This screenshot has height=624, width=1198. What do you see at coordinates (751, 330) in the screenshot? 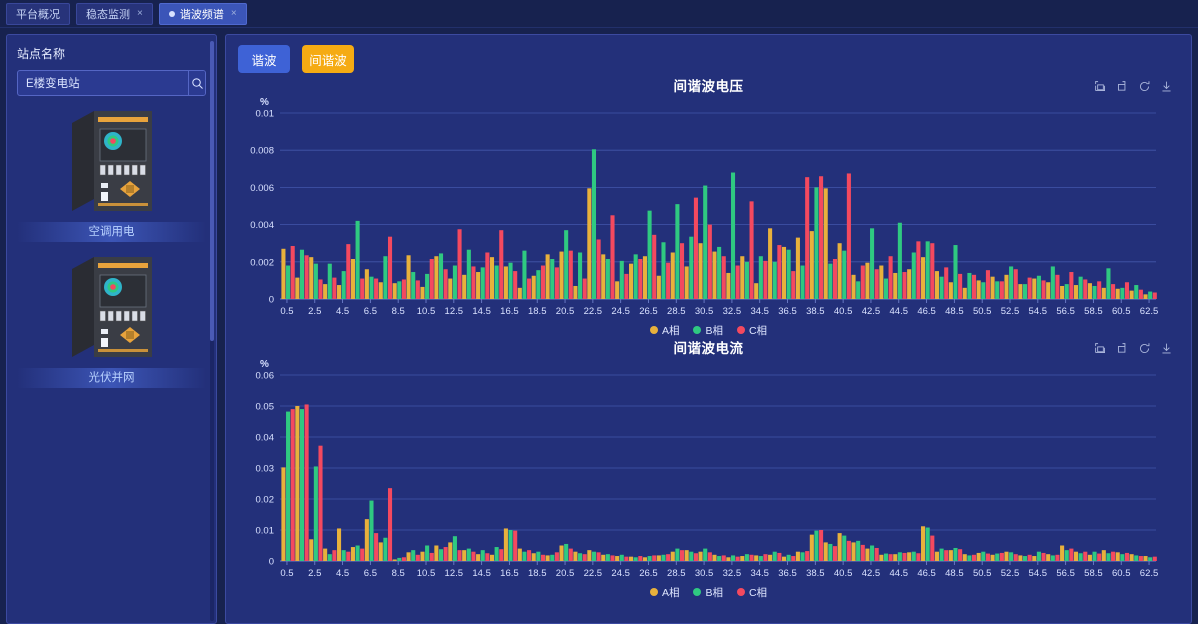
I see `legend-item-C相: C相` at bounding box center [751, 330].